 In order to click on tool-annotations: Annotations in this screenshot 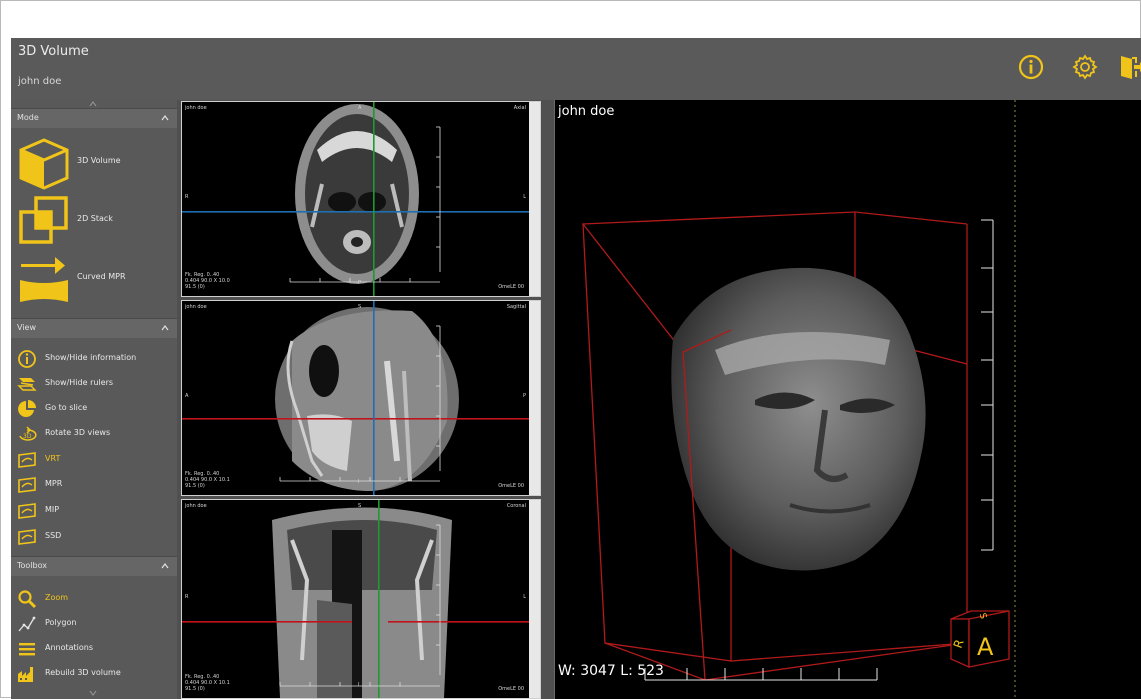, I will do `click(95, 648)`.